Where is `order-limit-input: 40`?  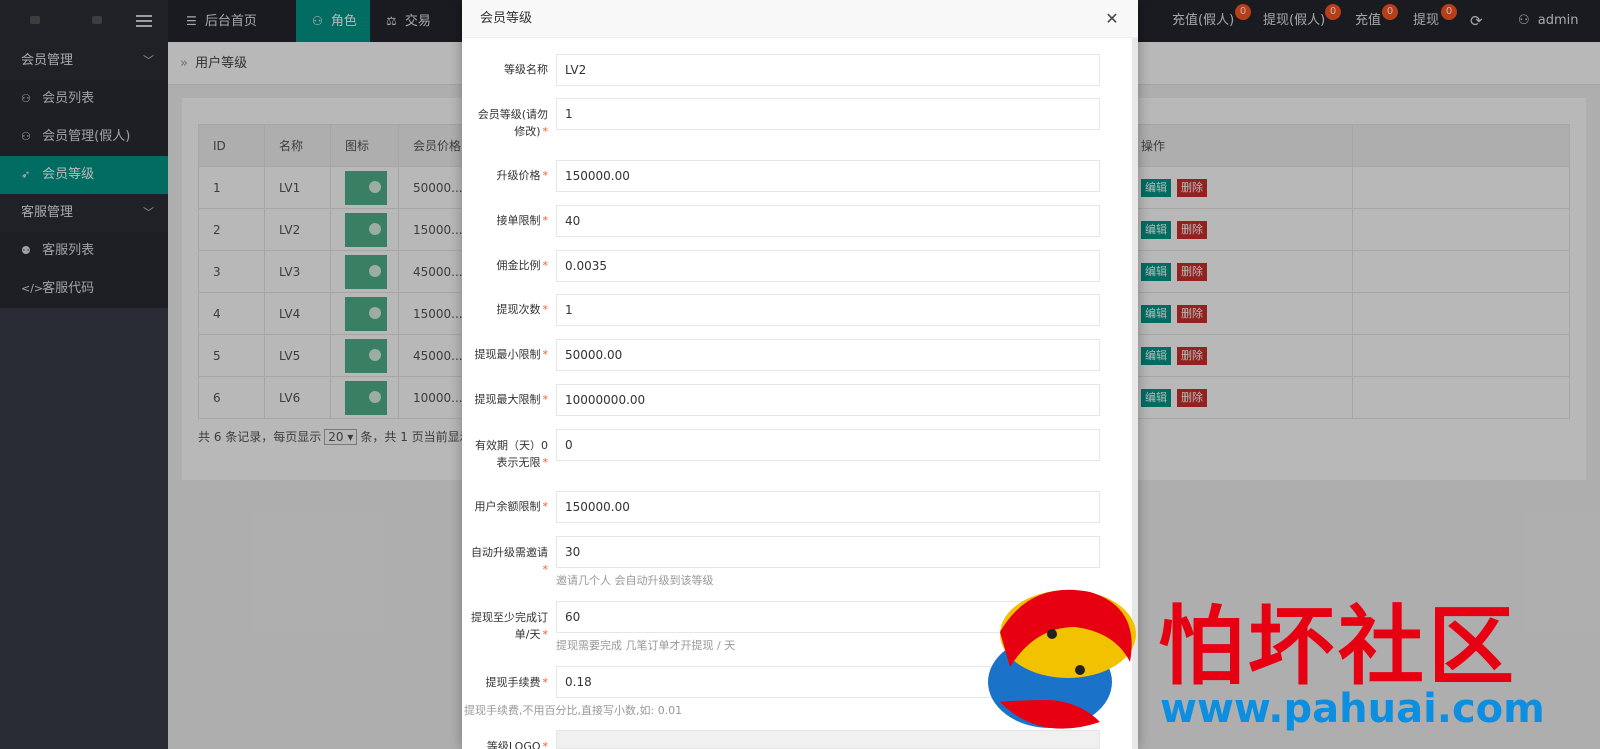
order-limit-input: 40 is located at coordinates (828, 221).